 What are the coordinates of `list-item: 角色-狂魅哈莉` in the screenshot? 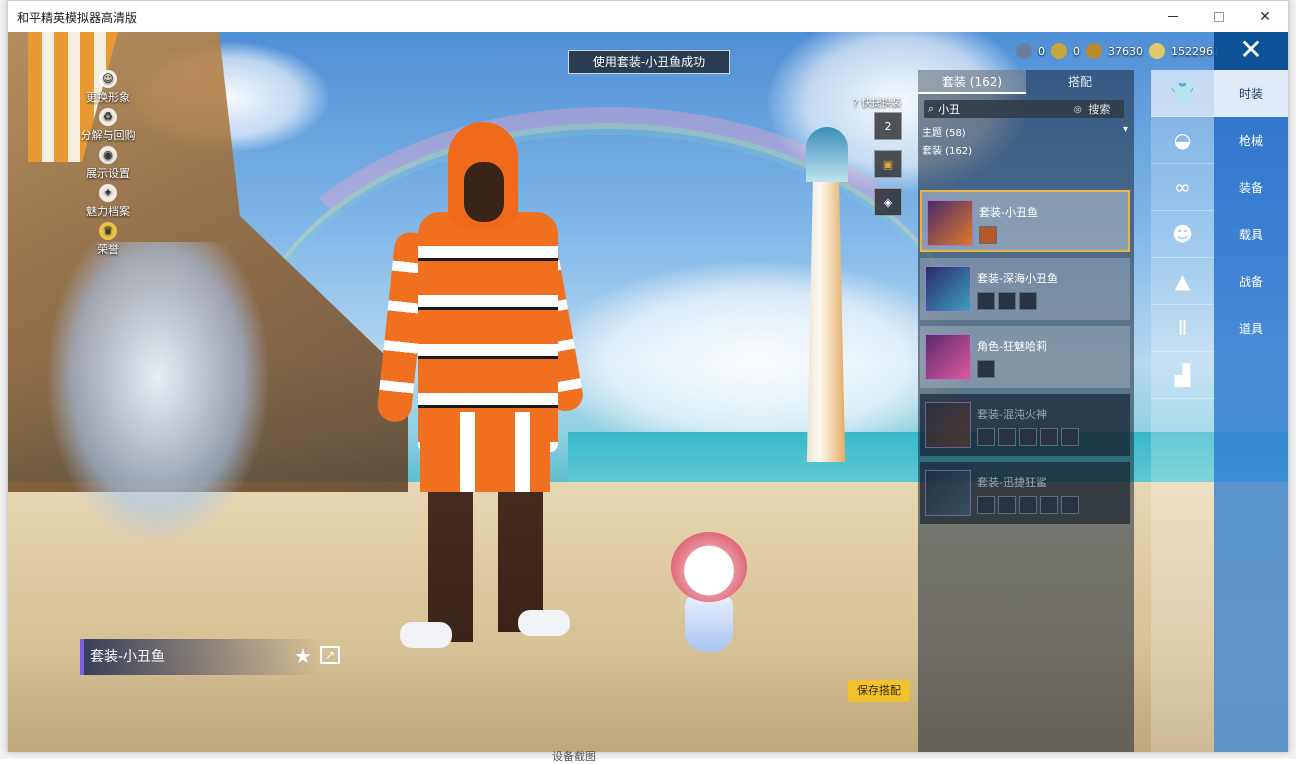 It's located at (1025, 357).